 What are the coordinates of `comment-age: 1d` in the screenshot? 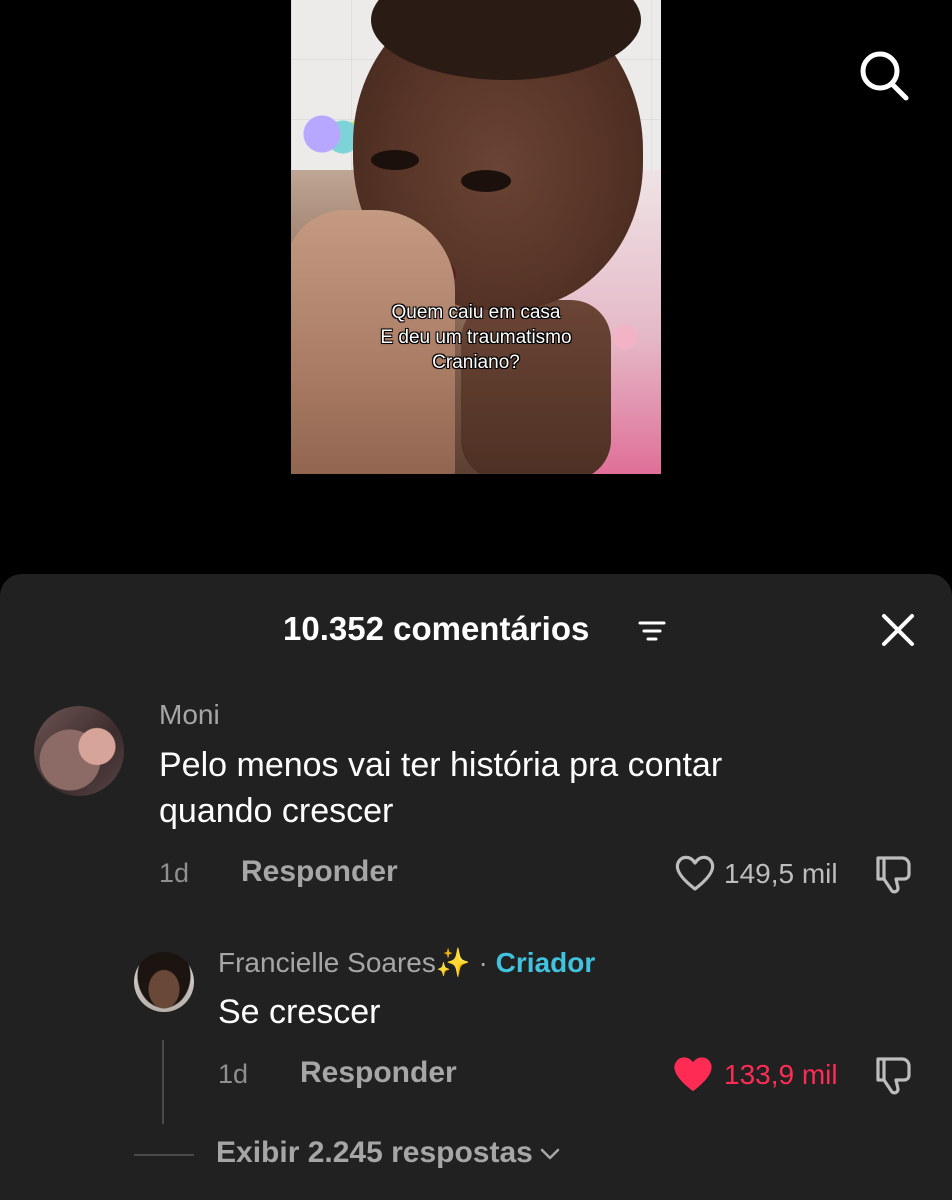 It's located at (174, 873).